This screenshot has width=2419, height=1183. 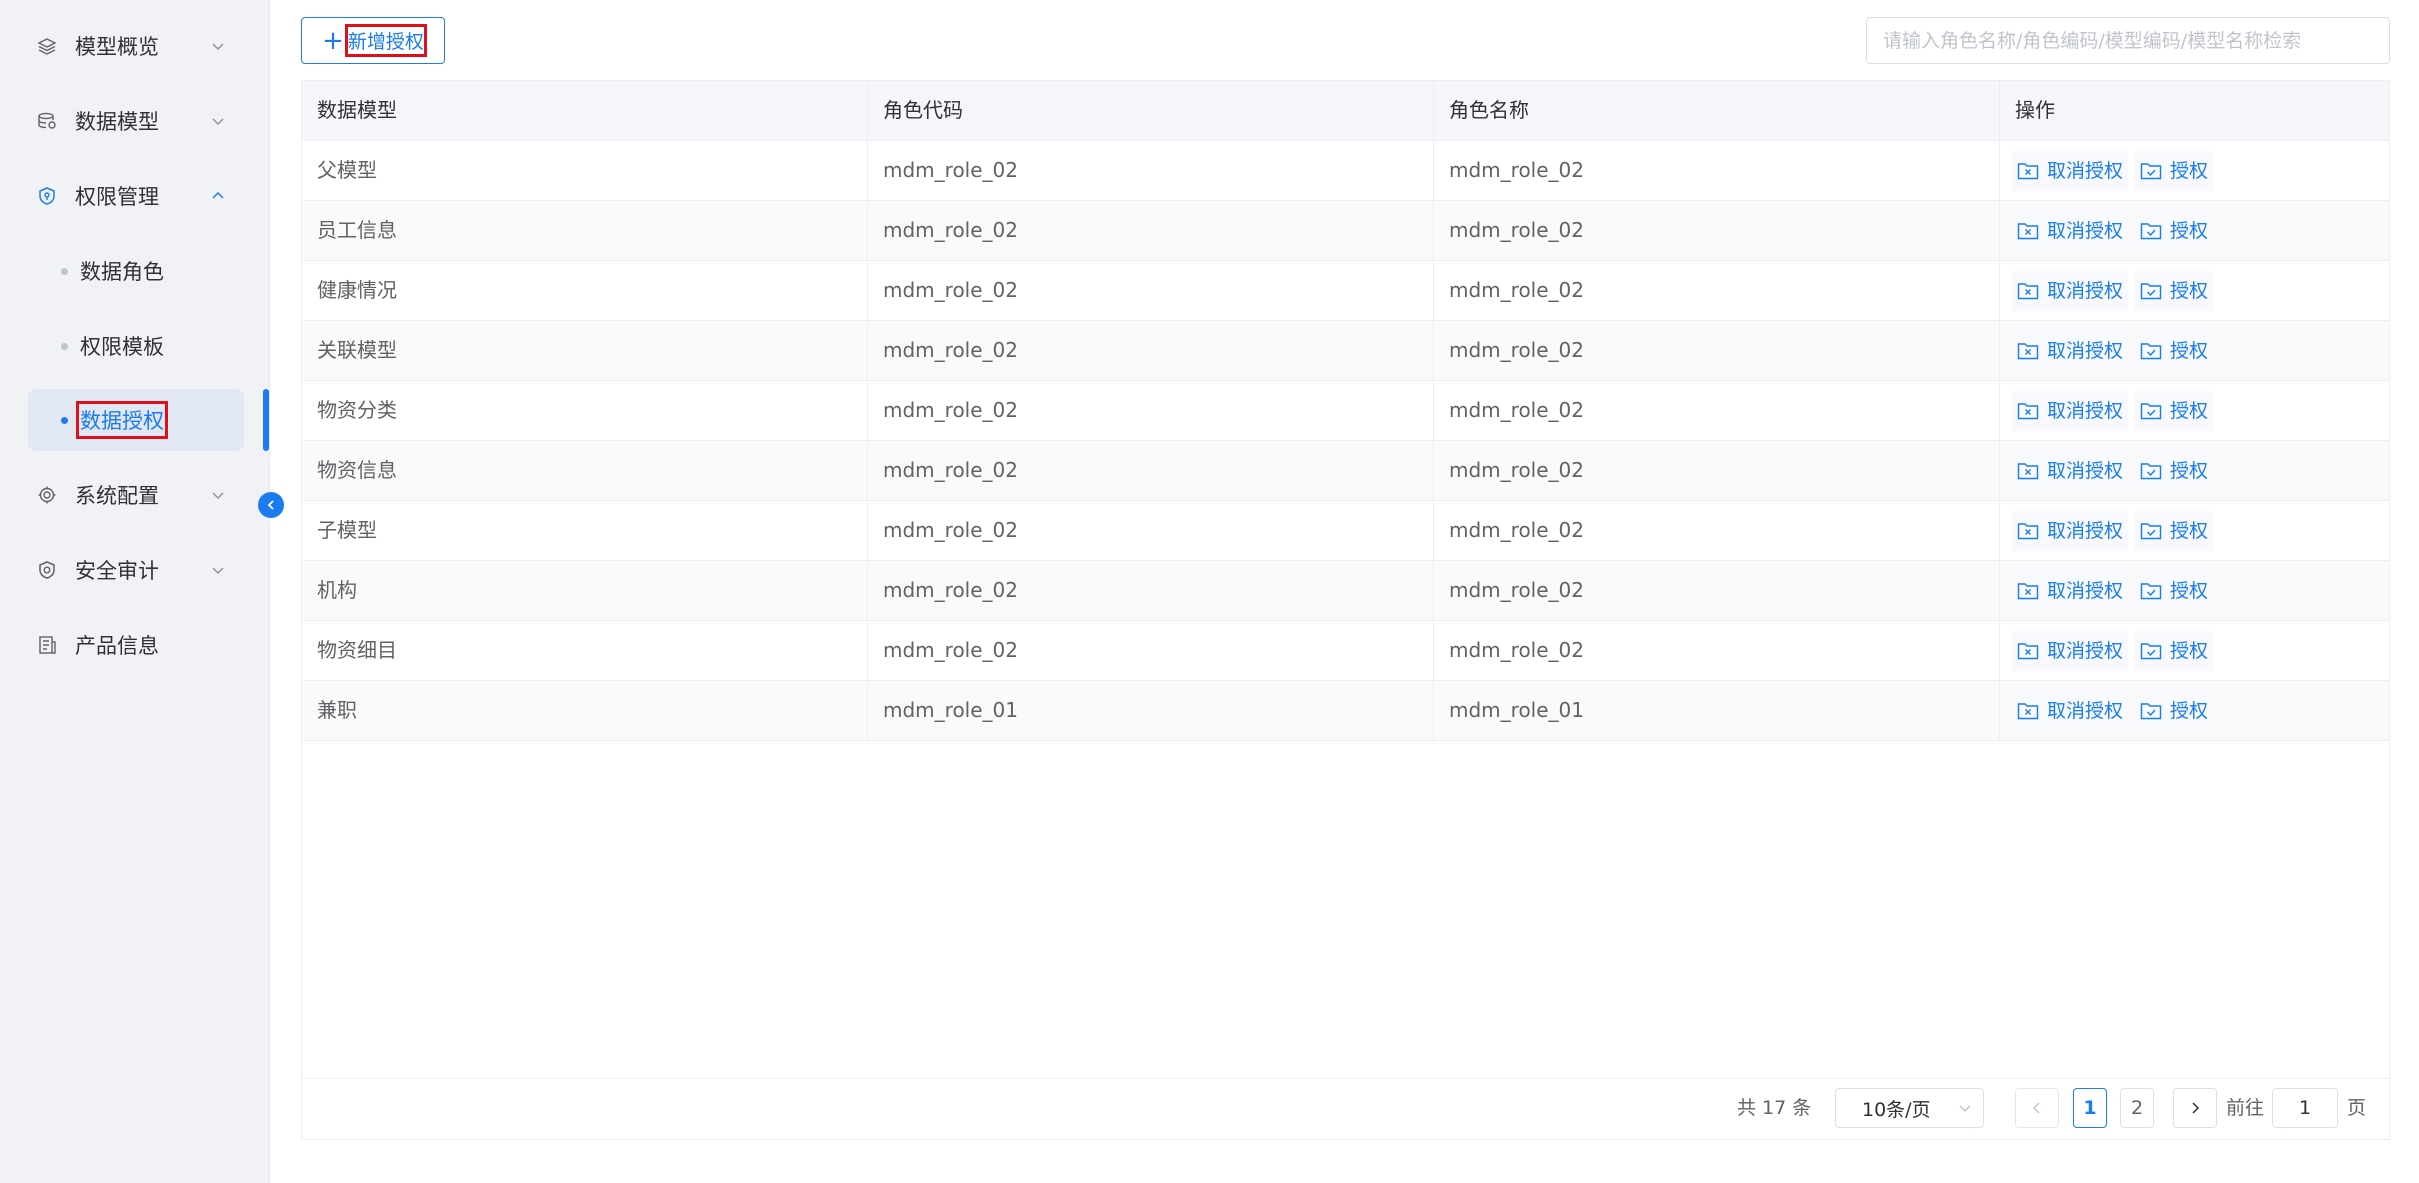 What do you see at coordinates (585, 350) in the screenshot?
I see `cell-model: 关联模型` at bounding box center [585, 350].